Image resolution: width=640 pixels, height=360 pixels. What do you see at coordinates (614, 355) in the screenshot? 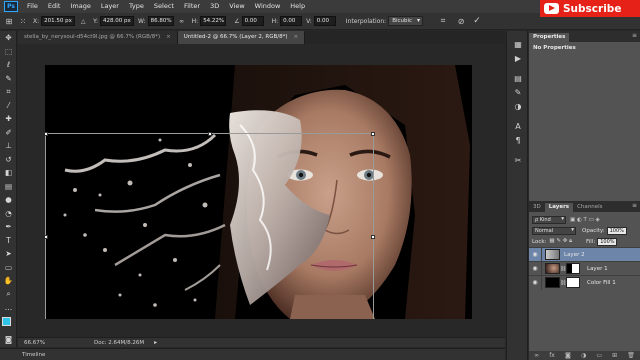
I see `new-layer-icon: ⊞` at bounding box center [614, 355].